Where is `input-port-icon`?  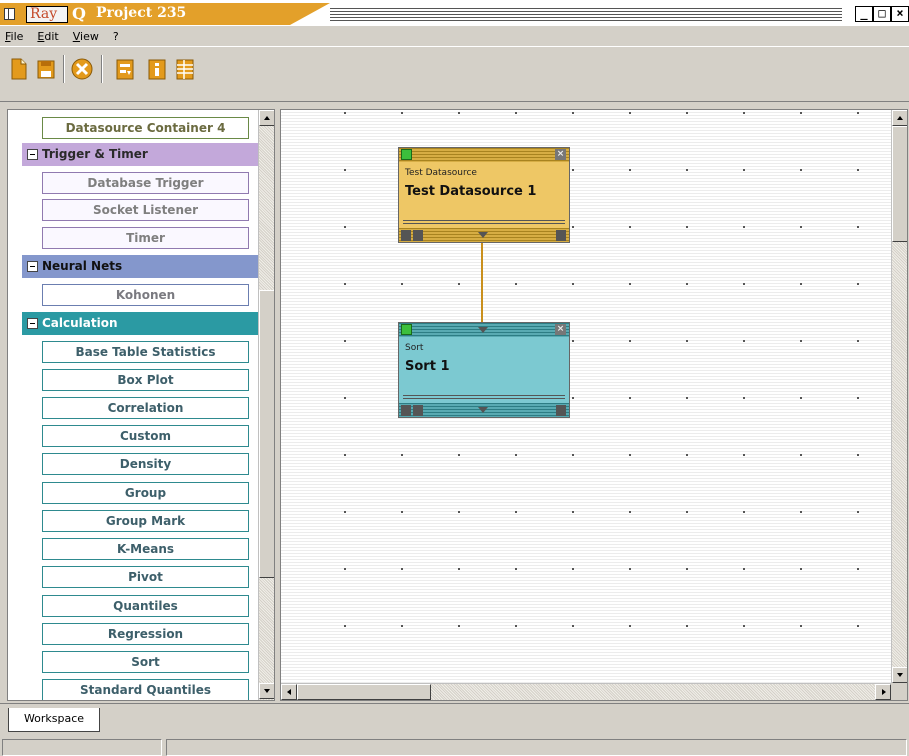
input-port-icon is located at coordinates (483, 330).